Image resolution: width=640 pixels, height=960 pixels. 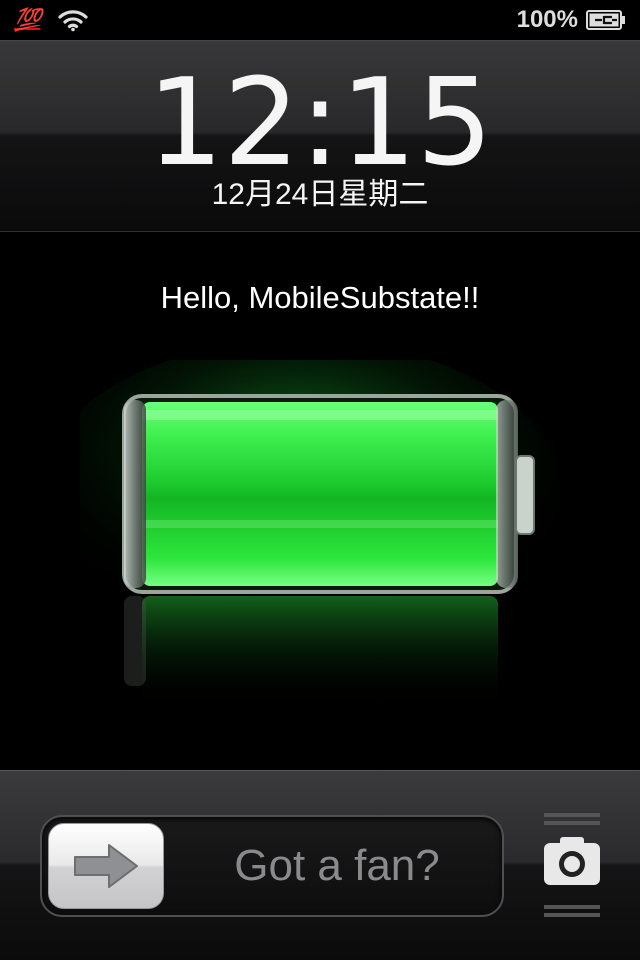 What do you see at coordinates (320, 20) in the screenshot?
I see `status-bar: 💯 100%` at bounding box center [320, 20].